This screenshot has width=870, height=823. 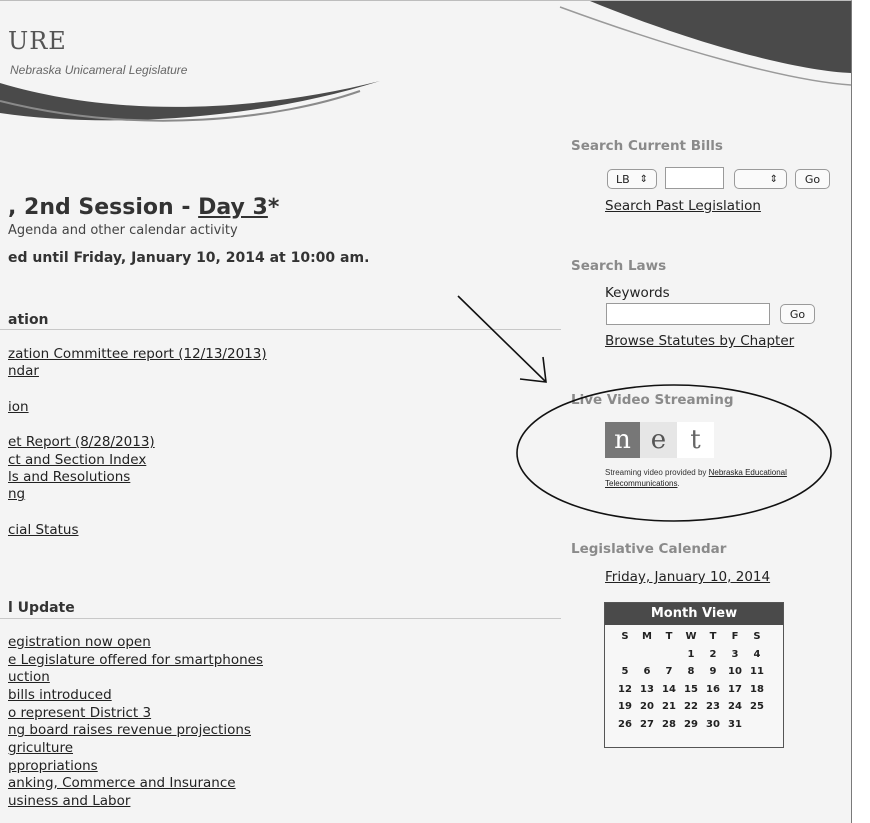 What do you see at coordinates (674, 453) in the screenshot?
I see `annotation-ellipse` at bounding box center [674, 453].